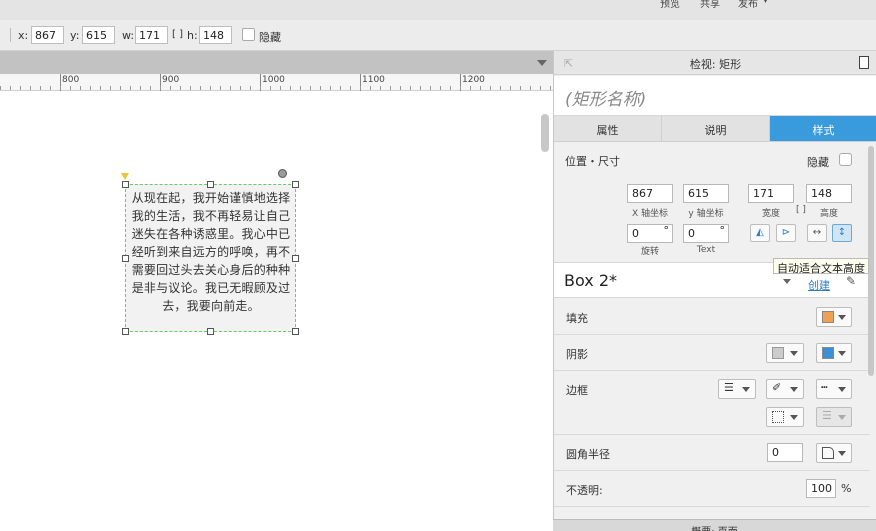 This screenshot has height=531, width=876. I want to click on x-coordinate-input: 867, so click(650, 193).